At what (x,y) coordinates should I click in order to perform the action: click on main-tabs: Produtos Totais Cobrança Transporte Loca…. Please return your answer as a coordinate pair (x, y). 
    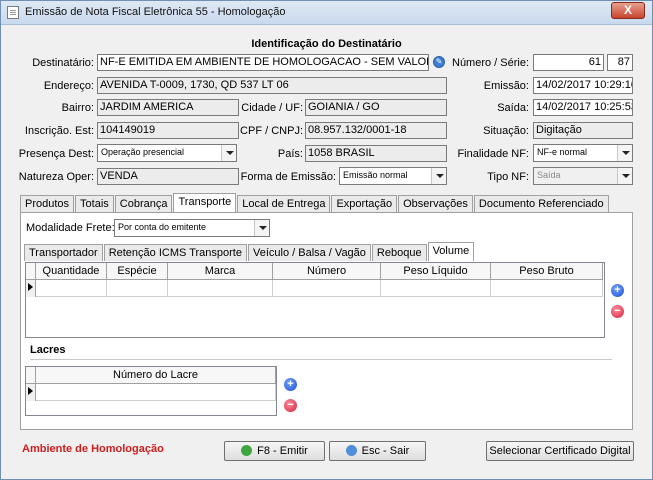
    Looking at the image, I should click on (315, 202).